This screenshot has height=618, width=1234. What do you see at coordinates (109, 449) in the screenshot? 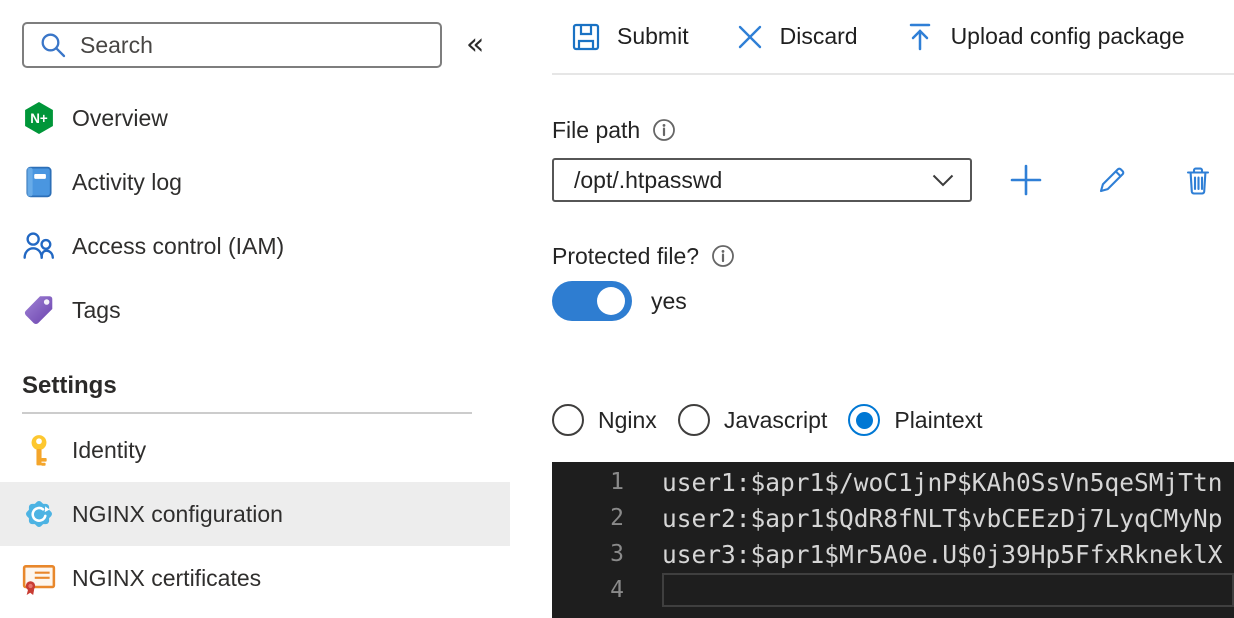
I see `sidebar-item-label: Identity` at bounding box center [109, 449].